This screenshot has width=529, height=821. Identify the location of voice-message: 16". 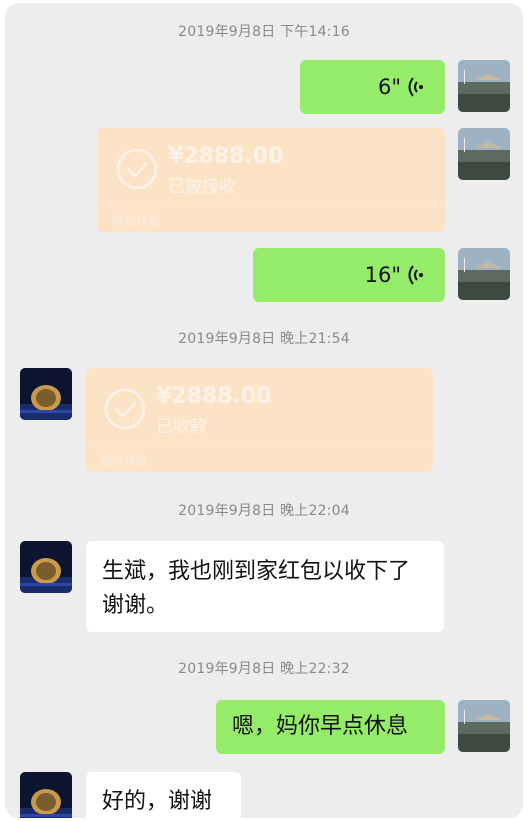
(349, 275).